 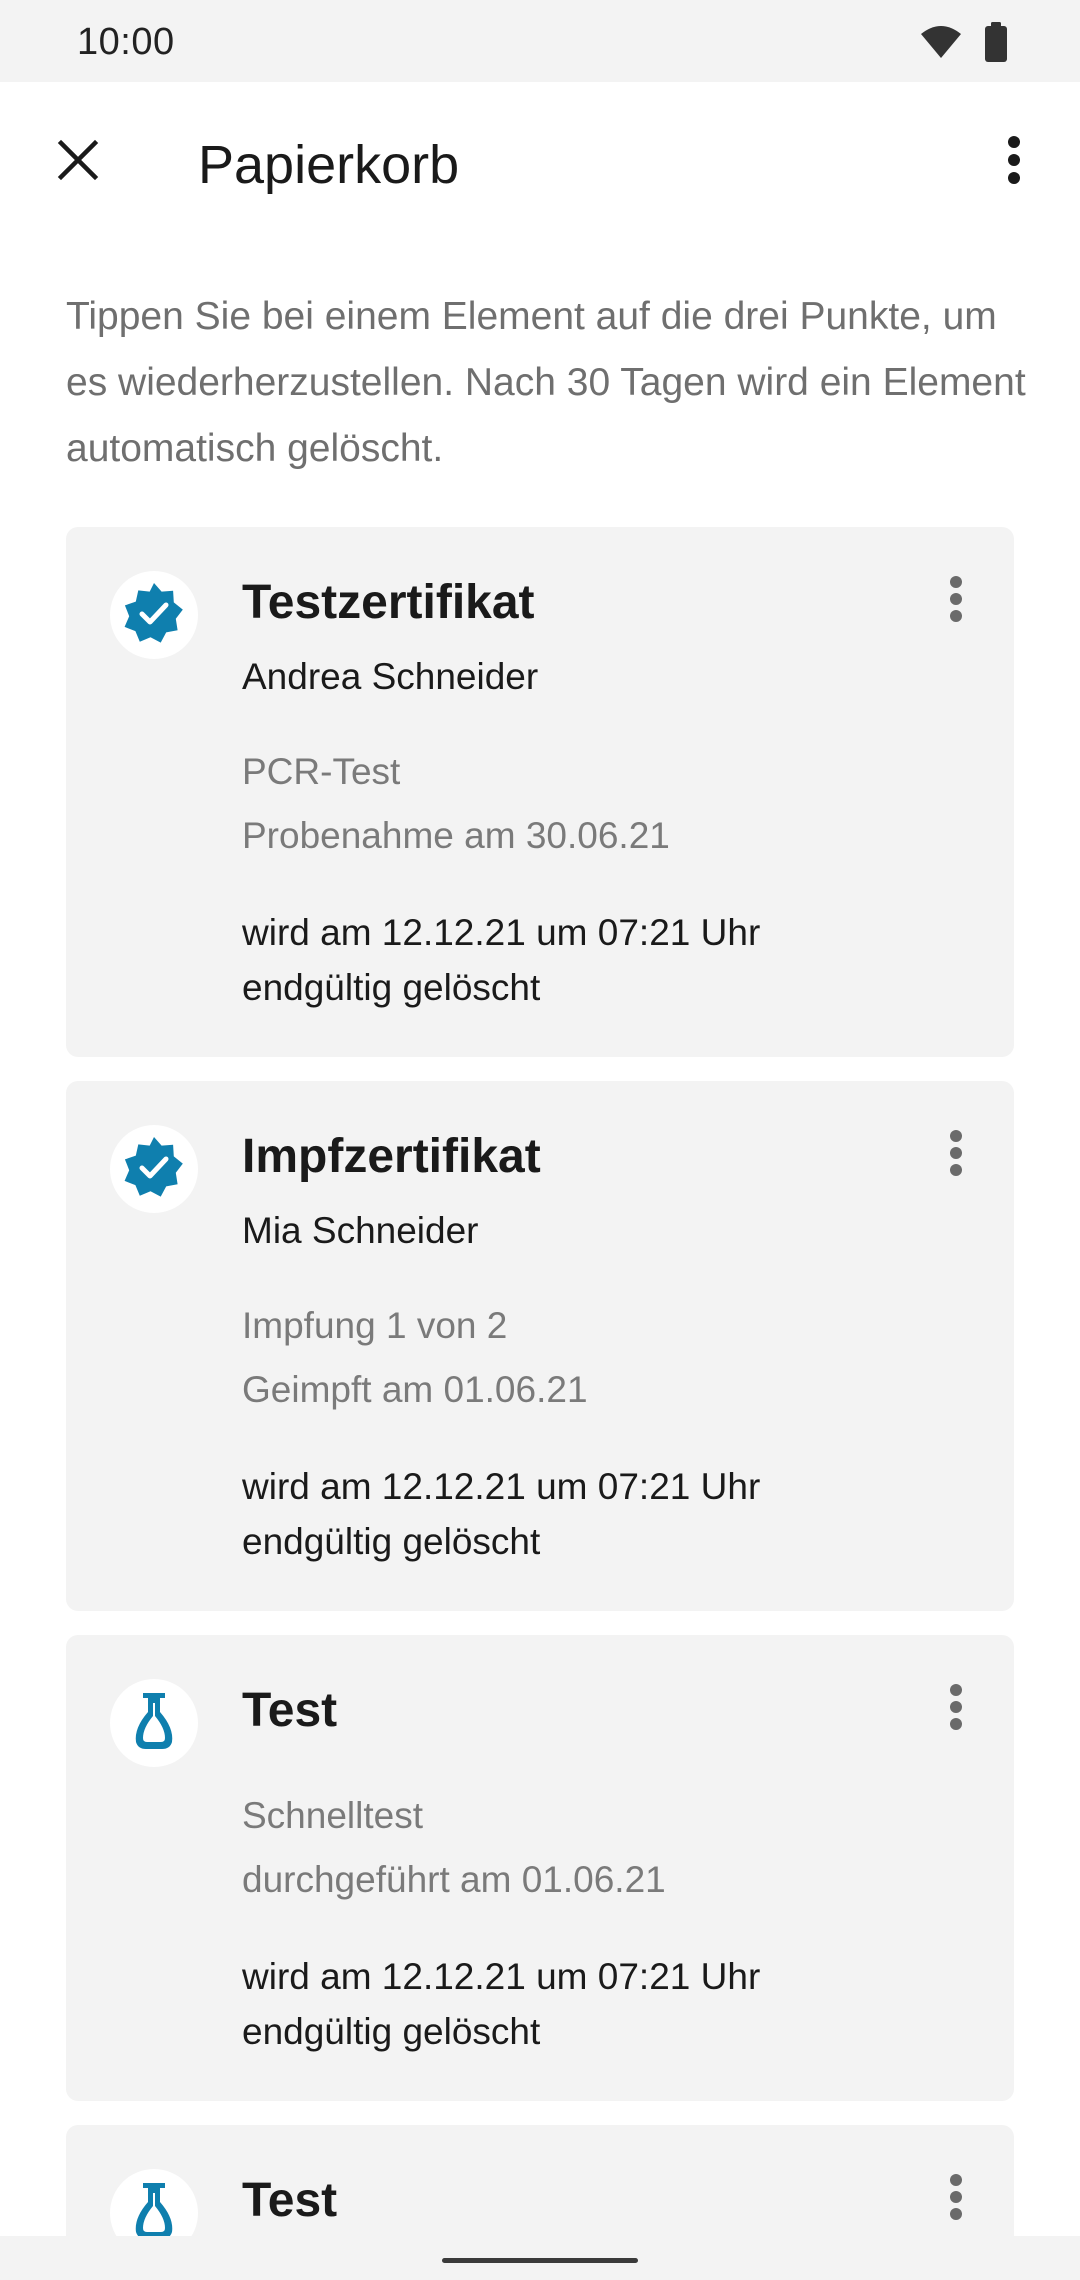 I want to click on status-icons, so click(x=964, y=44).